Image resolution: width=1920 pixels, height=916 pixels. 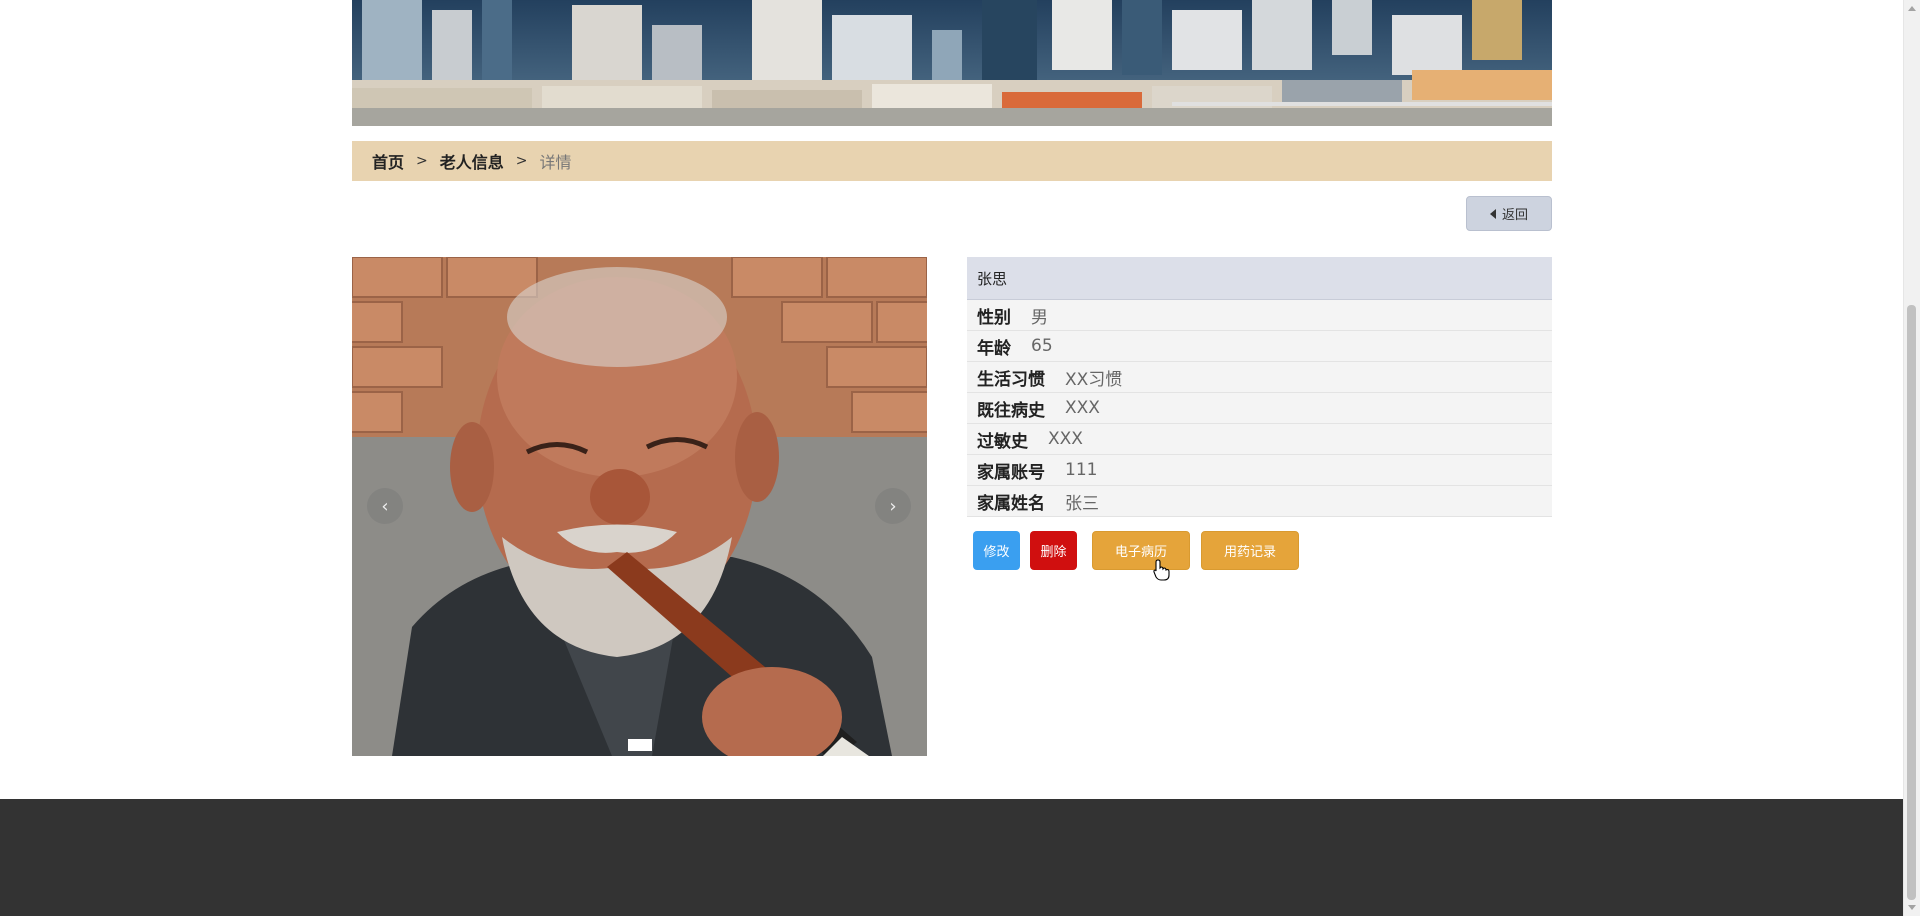 I want to click on delete-button: 删除, so click(x=1053, y=550).